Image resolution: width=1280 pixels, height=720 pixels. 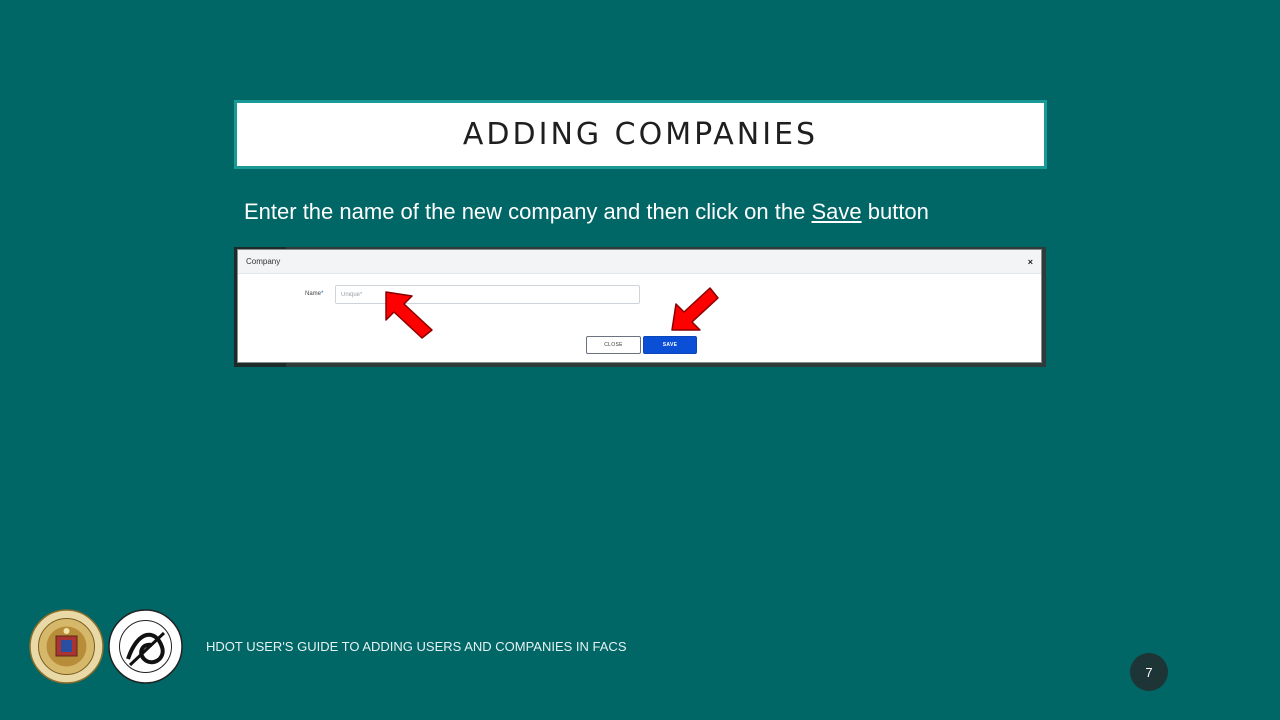 What do you see at coordinates (1149, 672) in the screenshot?
I see `page-number: 7` at bounding box center [1149, 672].